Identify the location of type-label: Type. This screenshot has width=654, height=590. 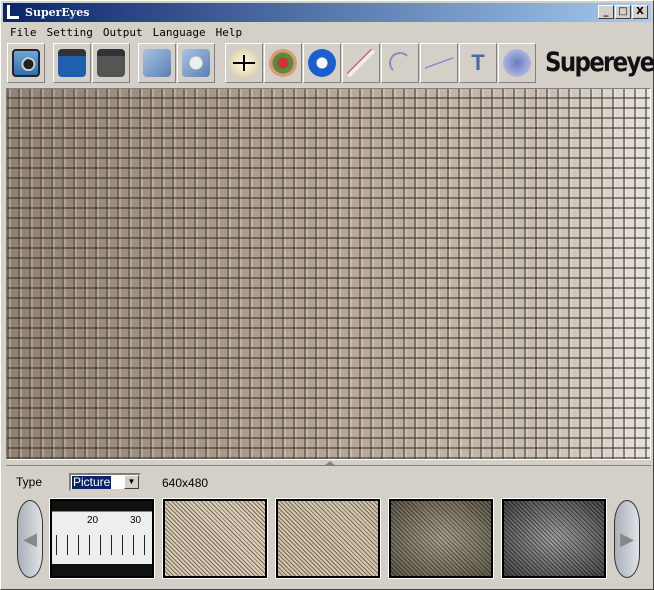
(29, 482).